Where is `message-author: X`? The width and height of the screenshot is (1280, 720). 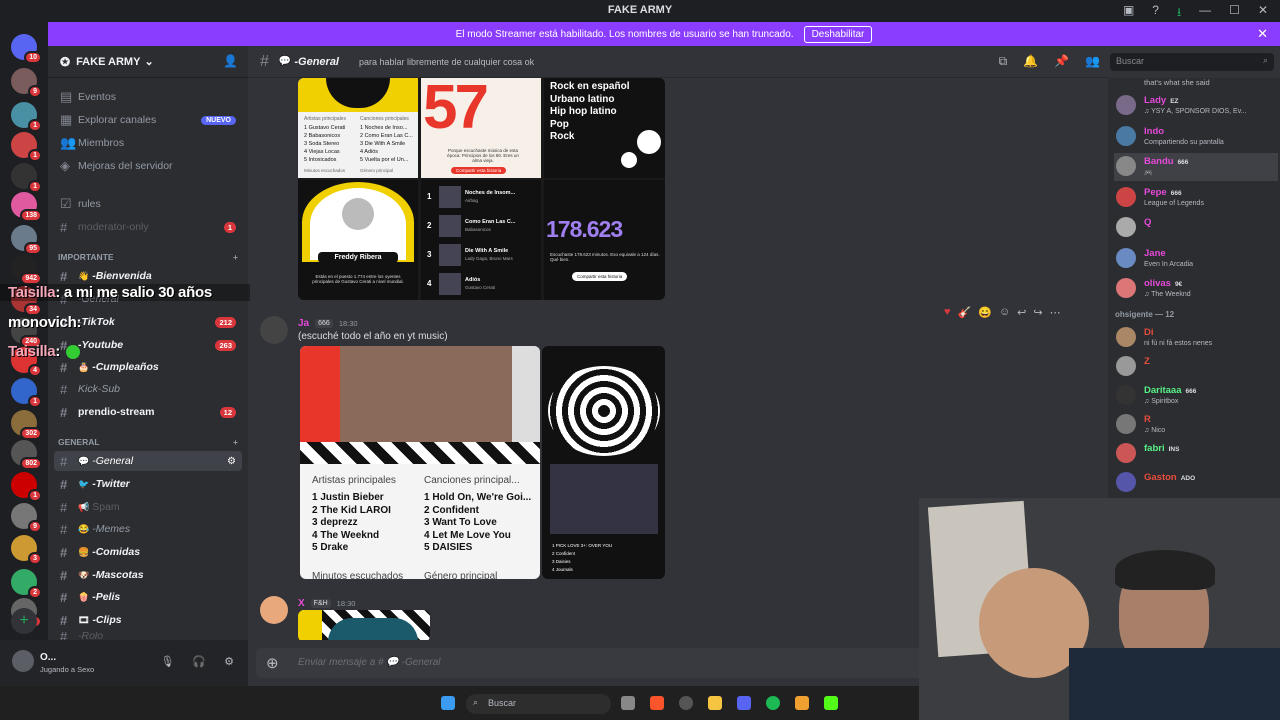
message-author: X is located at coordinates (301, 603).